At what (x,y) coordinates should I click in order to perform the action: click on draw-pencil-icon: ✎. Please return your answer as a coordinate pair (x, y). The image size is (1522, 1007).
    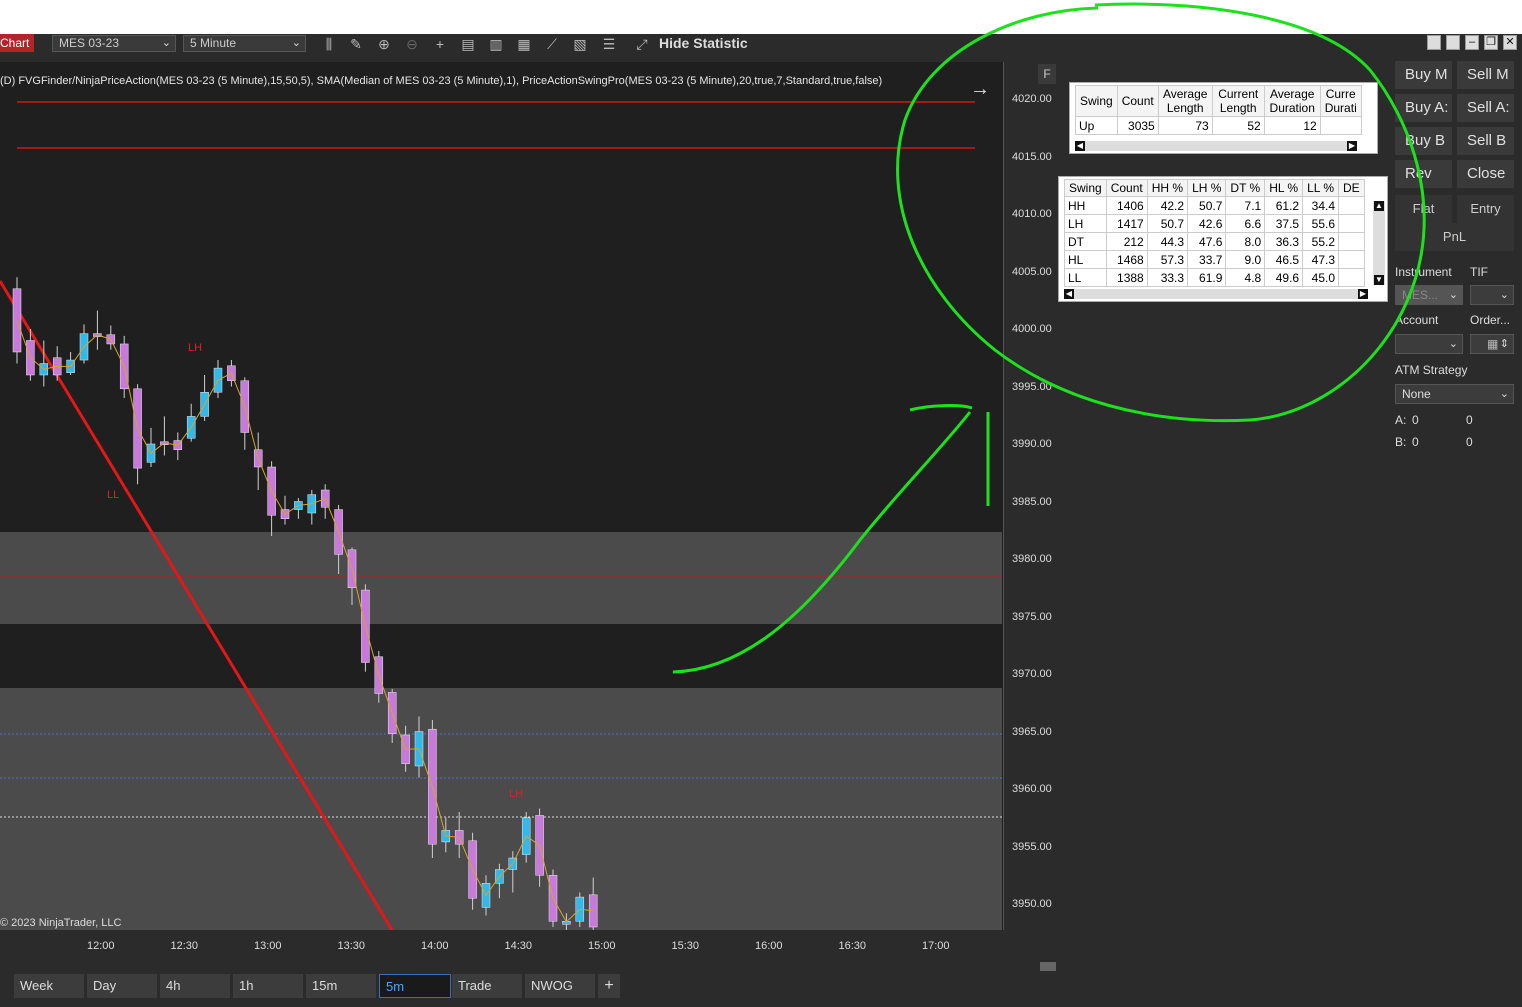
    Looking at the image, I should click on (356, 44).